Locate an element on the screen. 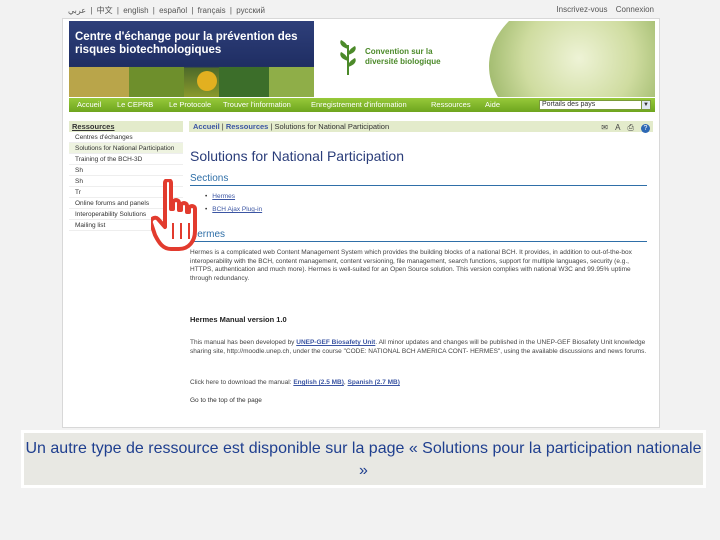 The width and height of the screenshot is (720, 540). menu-help: Aide is located at coordinates (492, 104).